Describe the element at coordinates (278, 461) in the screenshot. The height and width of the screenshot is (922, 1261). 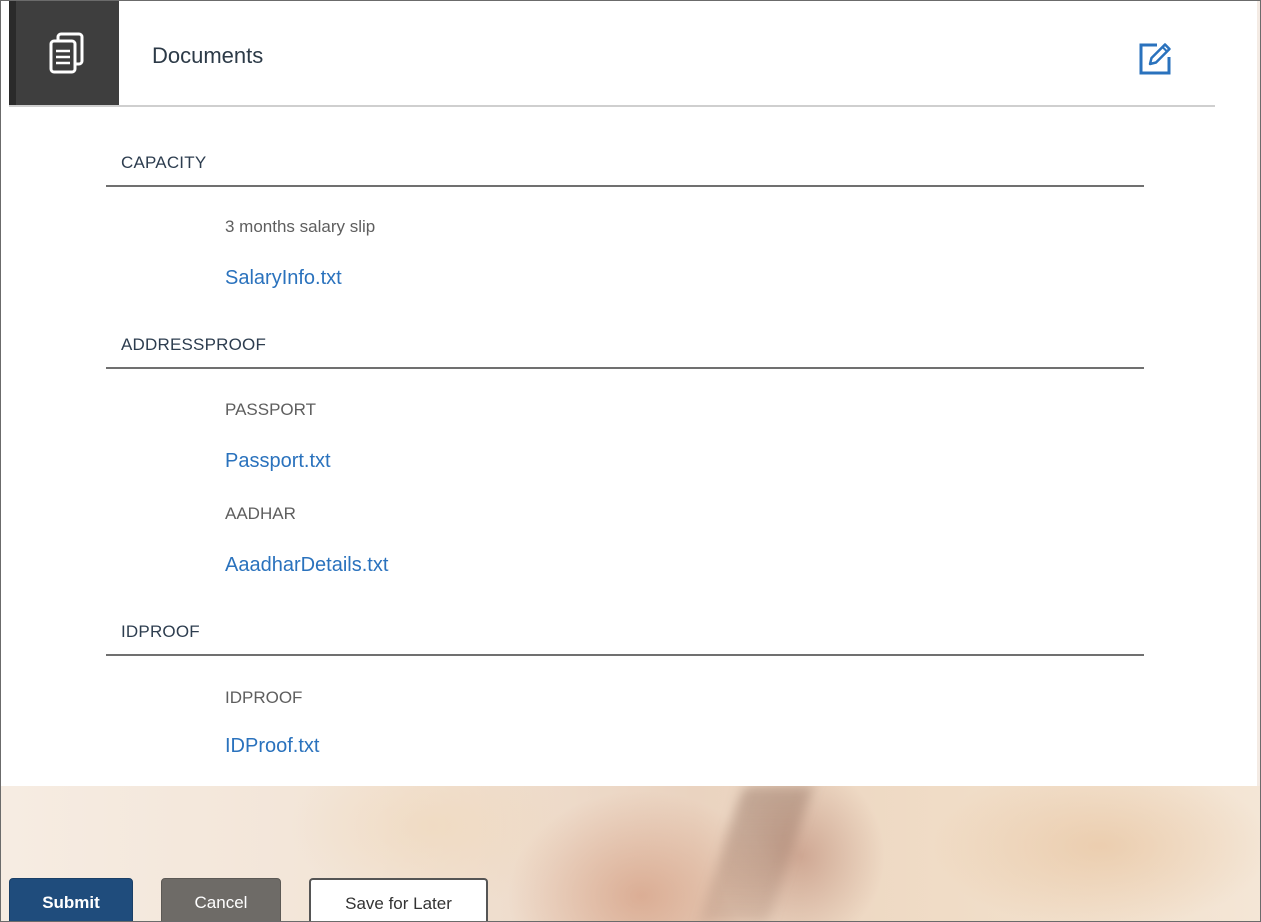
I see `document-file-link: Passport.txt` at that location.